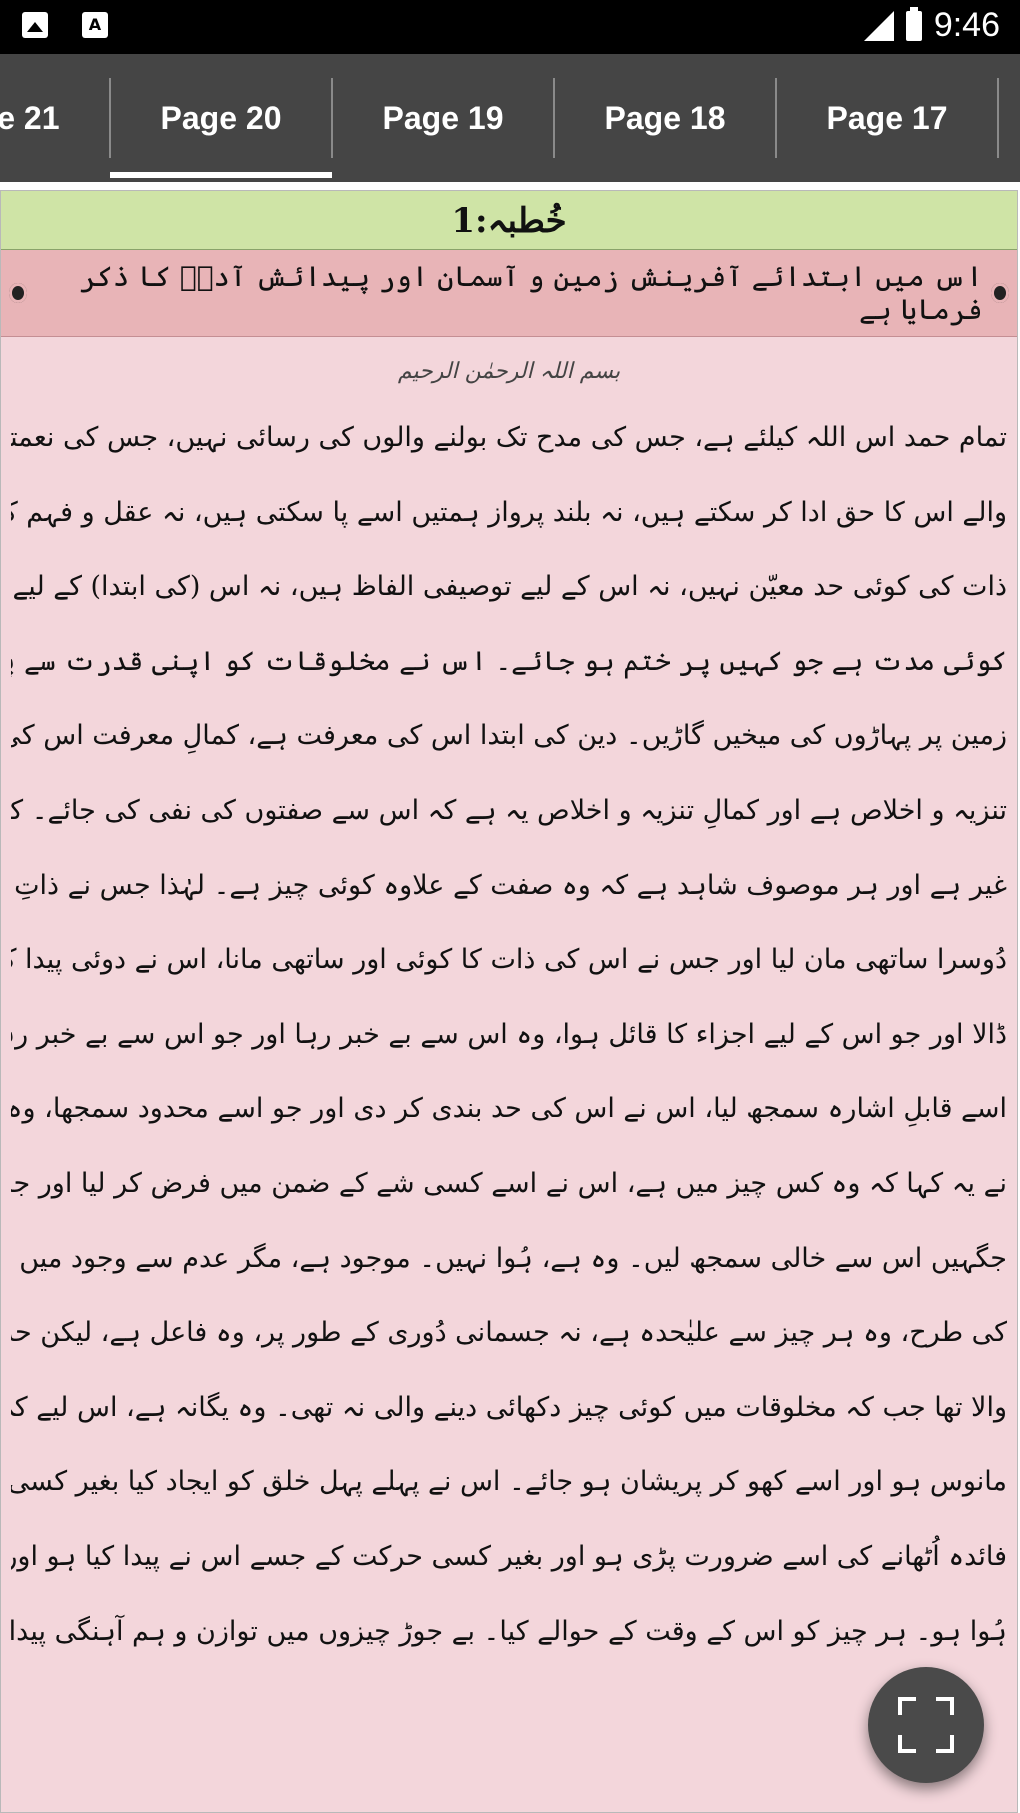  What do you see at coordinates (65, 25) in the screenshot?
I see `status-left-icons: A` at bounding box center [65, 25].